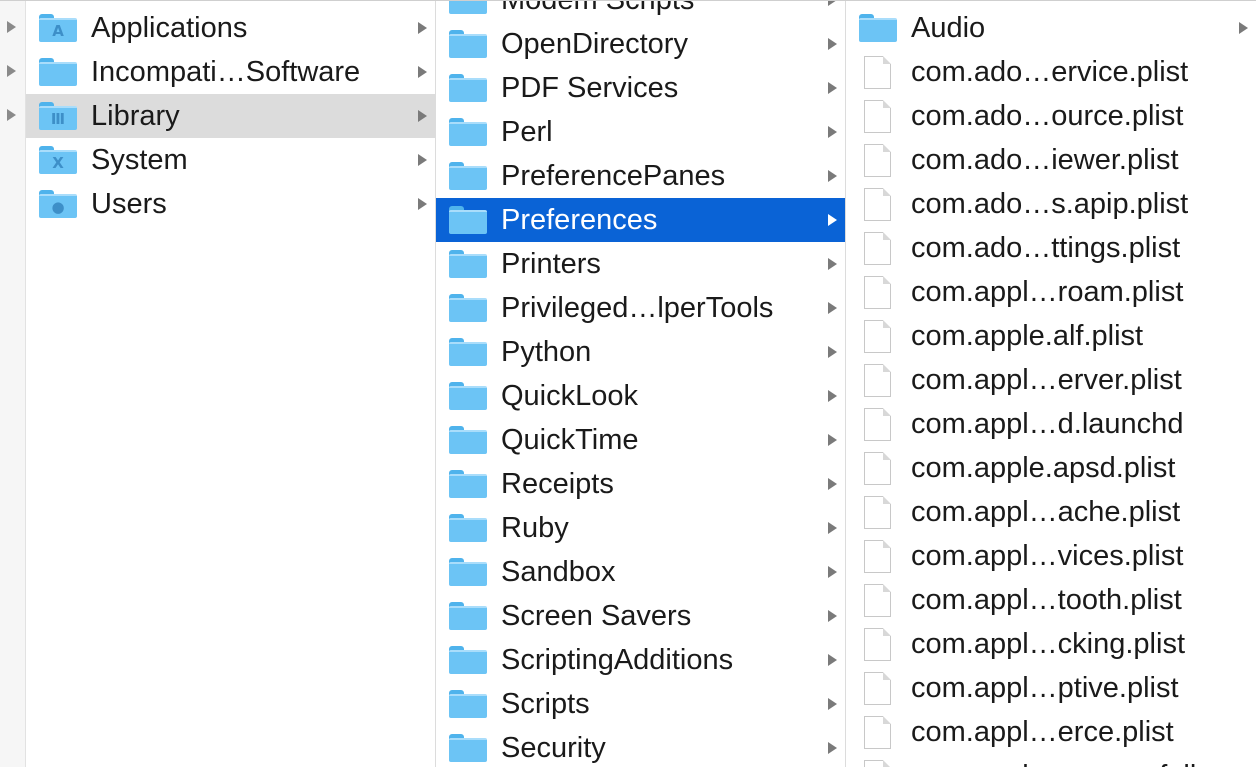  I want to click on disclosure-gutter, so click(13, 384).